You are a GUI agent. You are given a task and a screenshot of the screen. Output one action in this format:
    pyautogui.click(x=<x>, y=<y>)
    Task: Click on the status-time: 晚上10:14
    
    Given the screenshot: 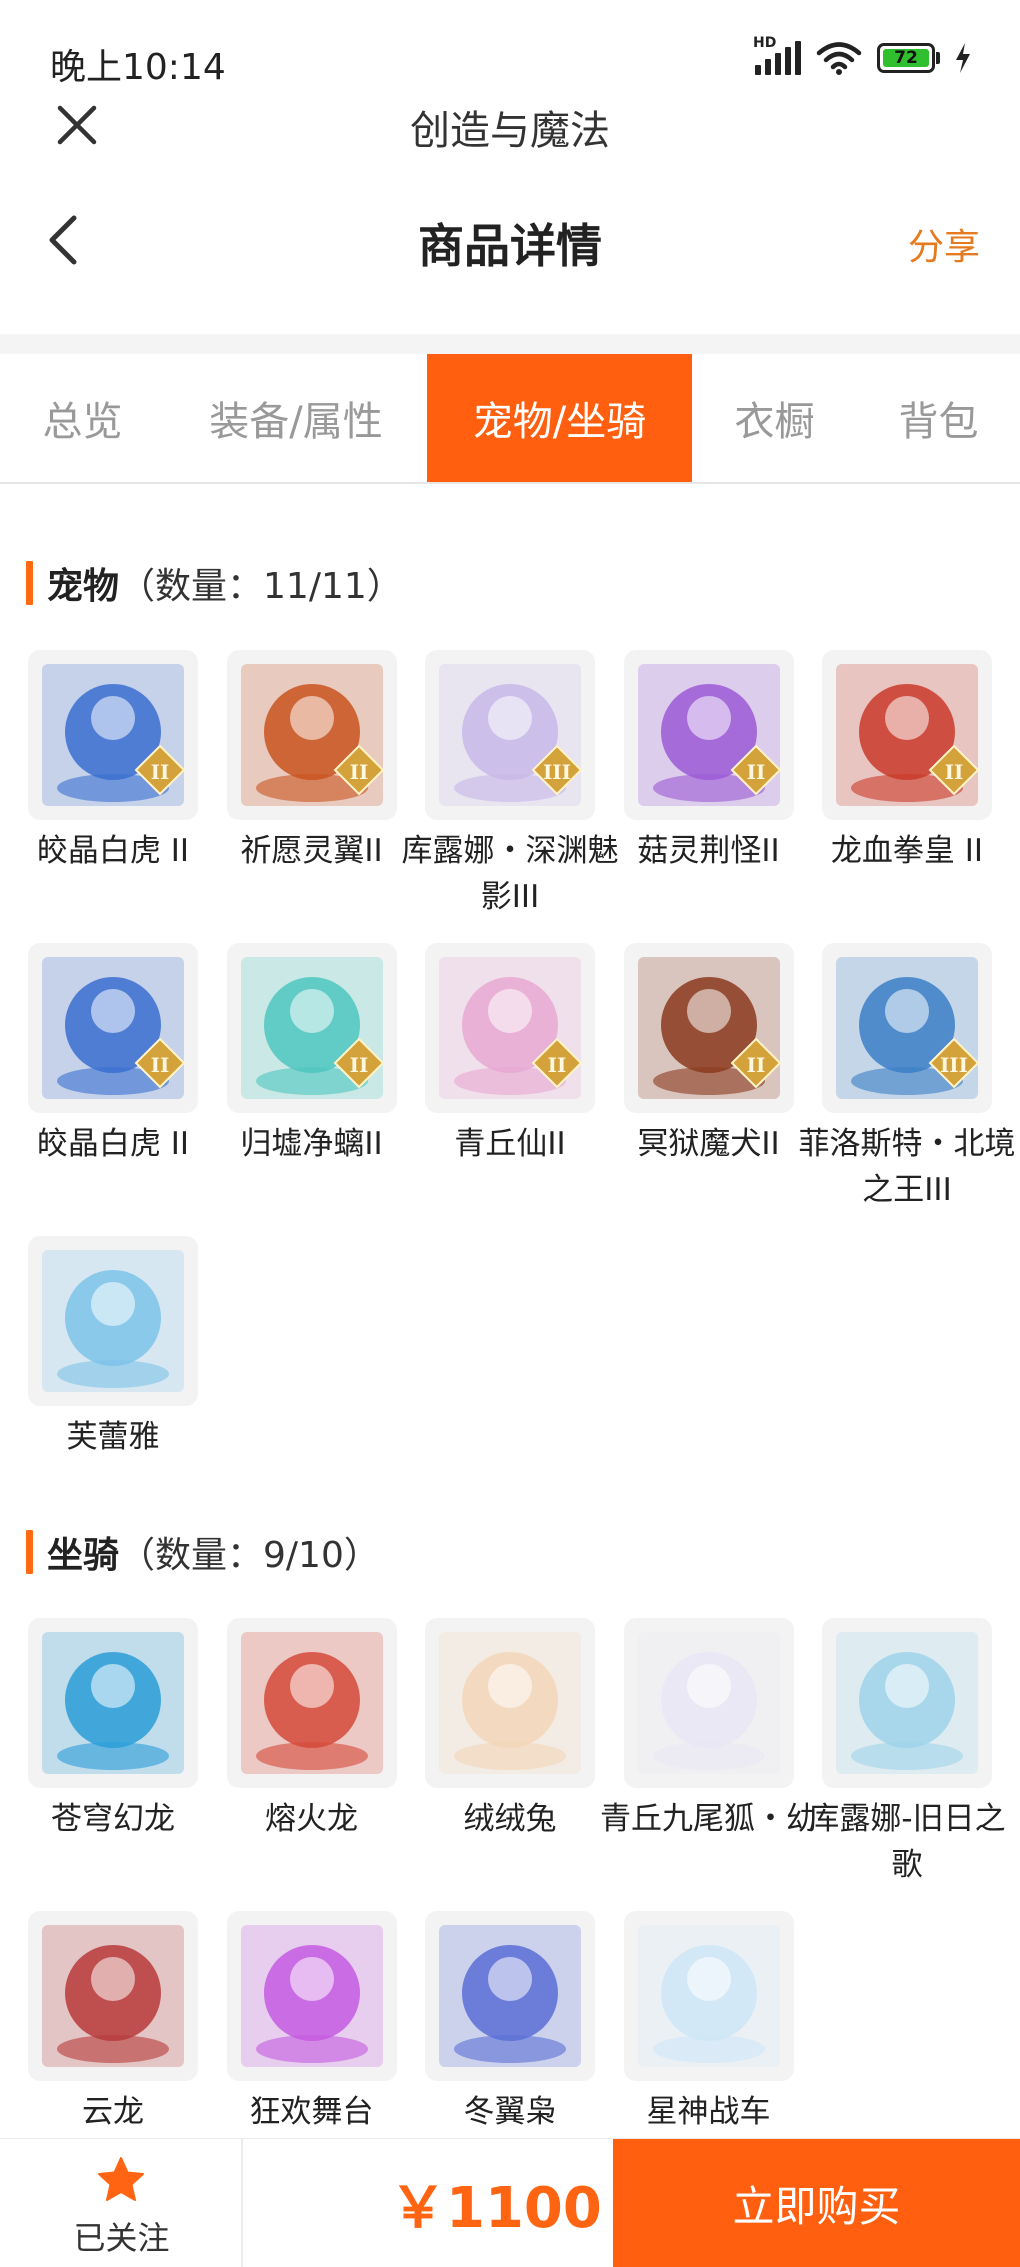 What is the action you would take?
    pyautogui.click(x=138, y=67)
    